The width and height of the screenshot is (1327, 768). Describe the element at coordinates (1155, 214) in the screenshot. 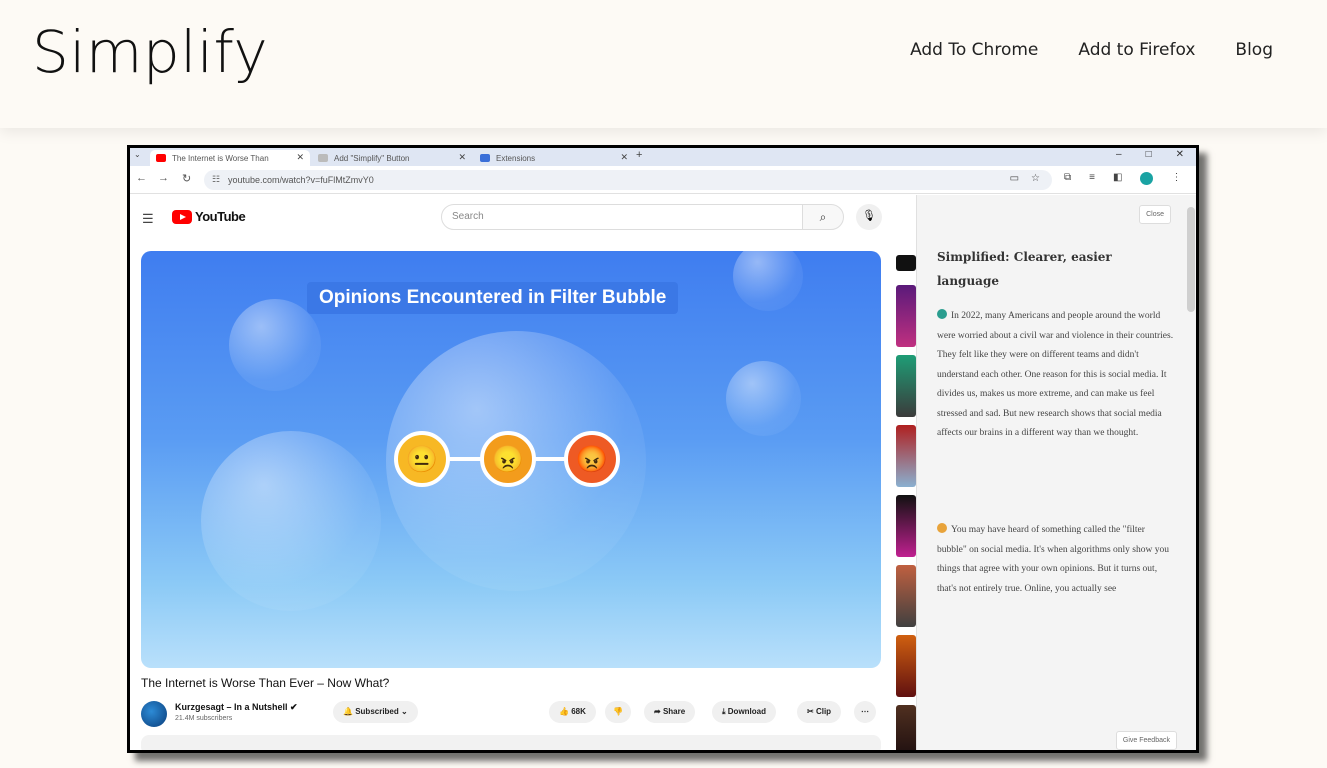

I see `close-button: Close` at that location.